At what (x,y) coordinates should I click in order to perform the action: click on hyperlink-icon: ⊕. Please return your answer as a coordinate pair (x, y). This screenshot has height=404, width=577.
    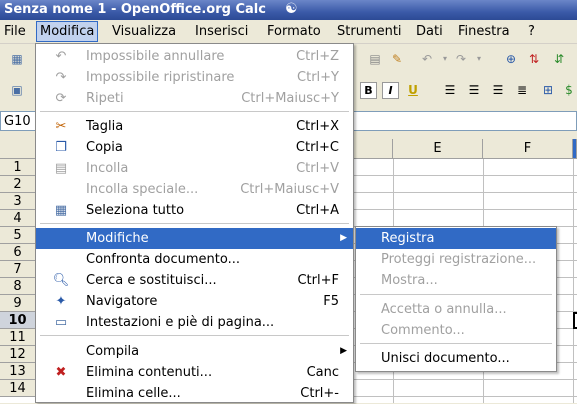
    Looking at the image, I should click on (511, 59).